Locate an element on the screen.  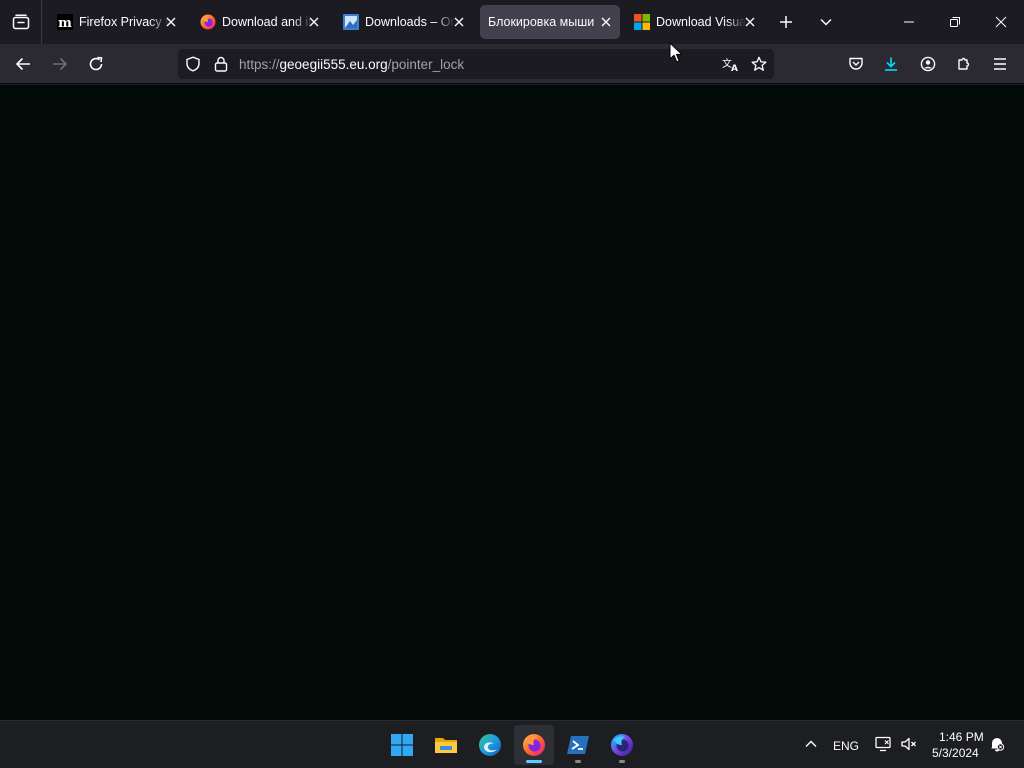
new-tab-button is located at coordinates (786, 22).